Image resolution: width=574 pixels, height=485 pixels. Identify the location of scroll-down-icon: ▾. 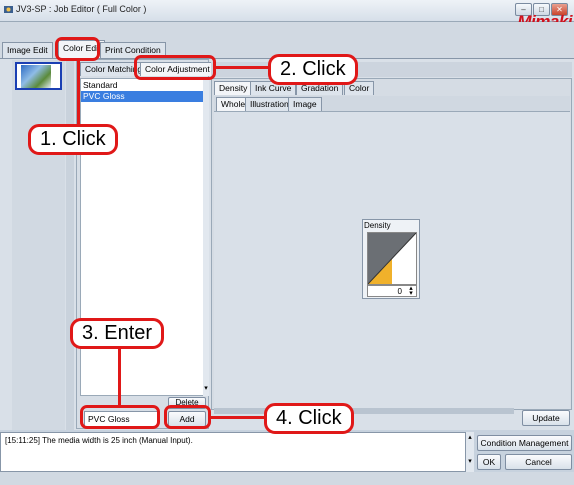
(206, 389).